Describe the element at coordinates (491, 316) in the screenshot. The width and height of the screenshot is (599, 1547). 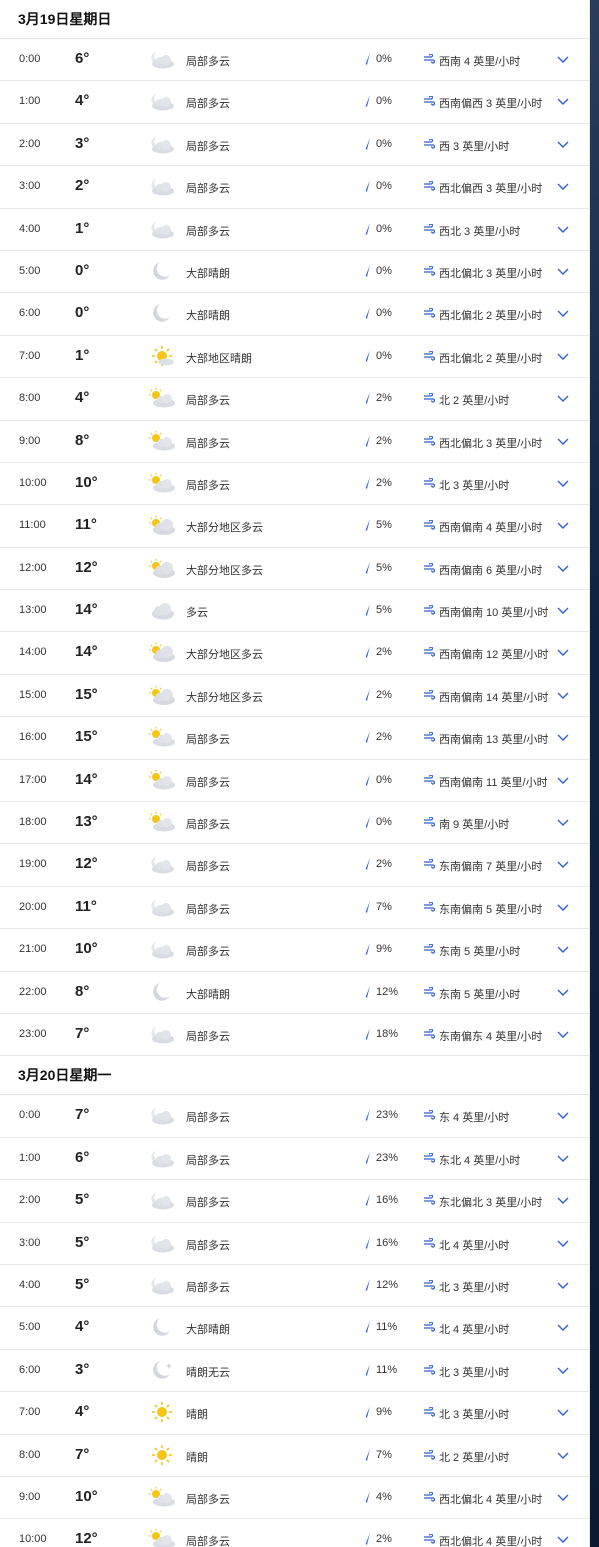
I see `wind-speed: 西北偏北 2 英里/小时` at that location.